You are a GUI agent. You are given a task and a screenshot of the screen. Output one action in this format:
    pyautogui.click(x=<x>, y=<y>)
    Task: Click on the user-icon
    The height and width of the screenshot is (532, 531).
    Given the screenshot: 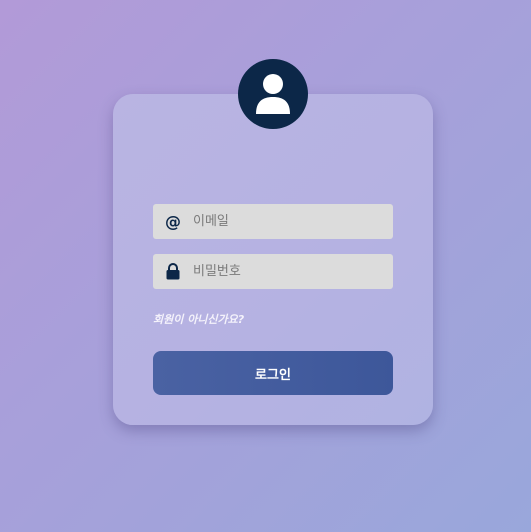 What is the action you would take?
    pyautogui.click(x=273, y=94)
    